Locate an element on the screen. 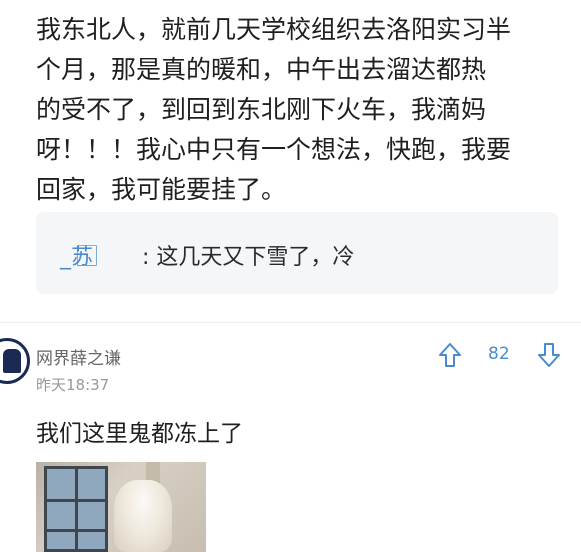 This screenshot has height=552, width=581. post-line: 呀！！！我心中只有一个想法，快跑，我要 is located at coordinates (274, 149).